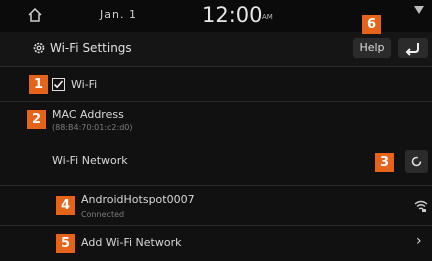 The image size is (432, 261). Describe the element at coordinates (36, 119) in the screenshot. I see `callout-badge-2: 2` at that location.